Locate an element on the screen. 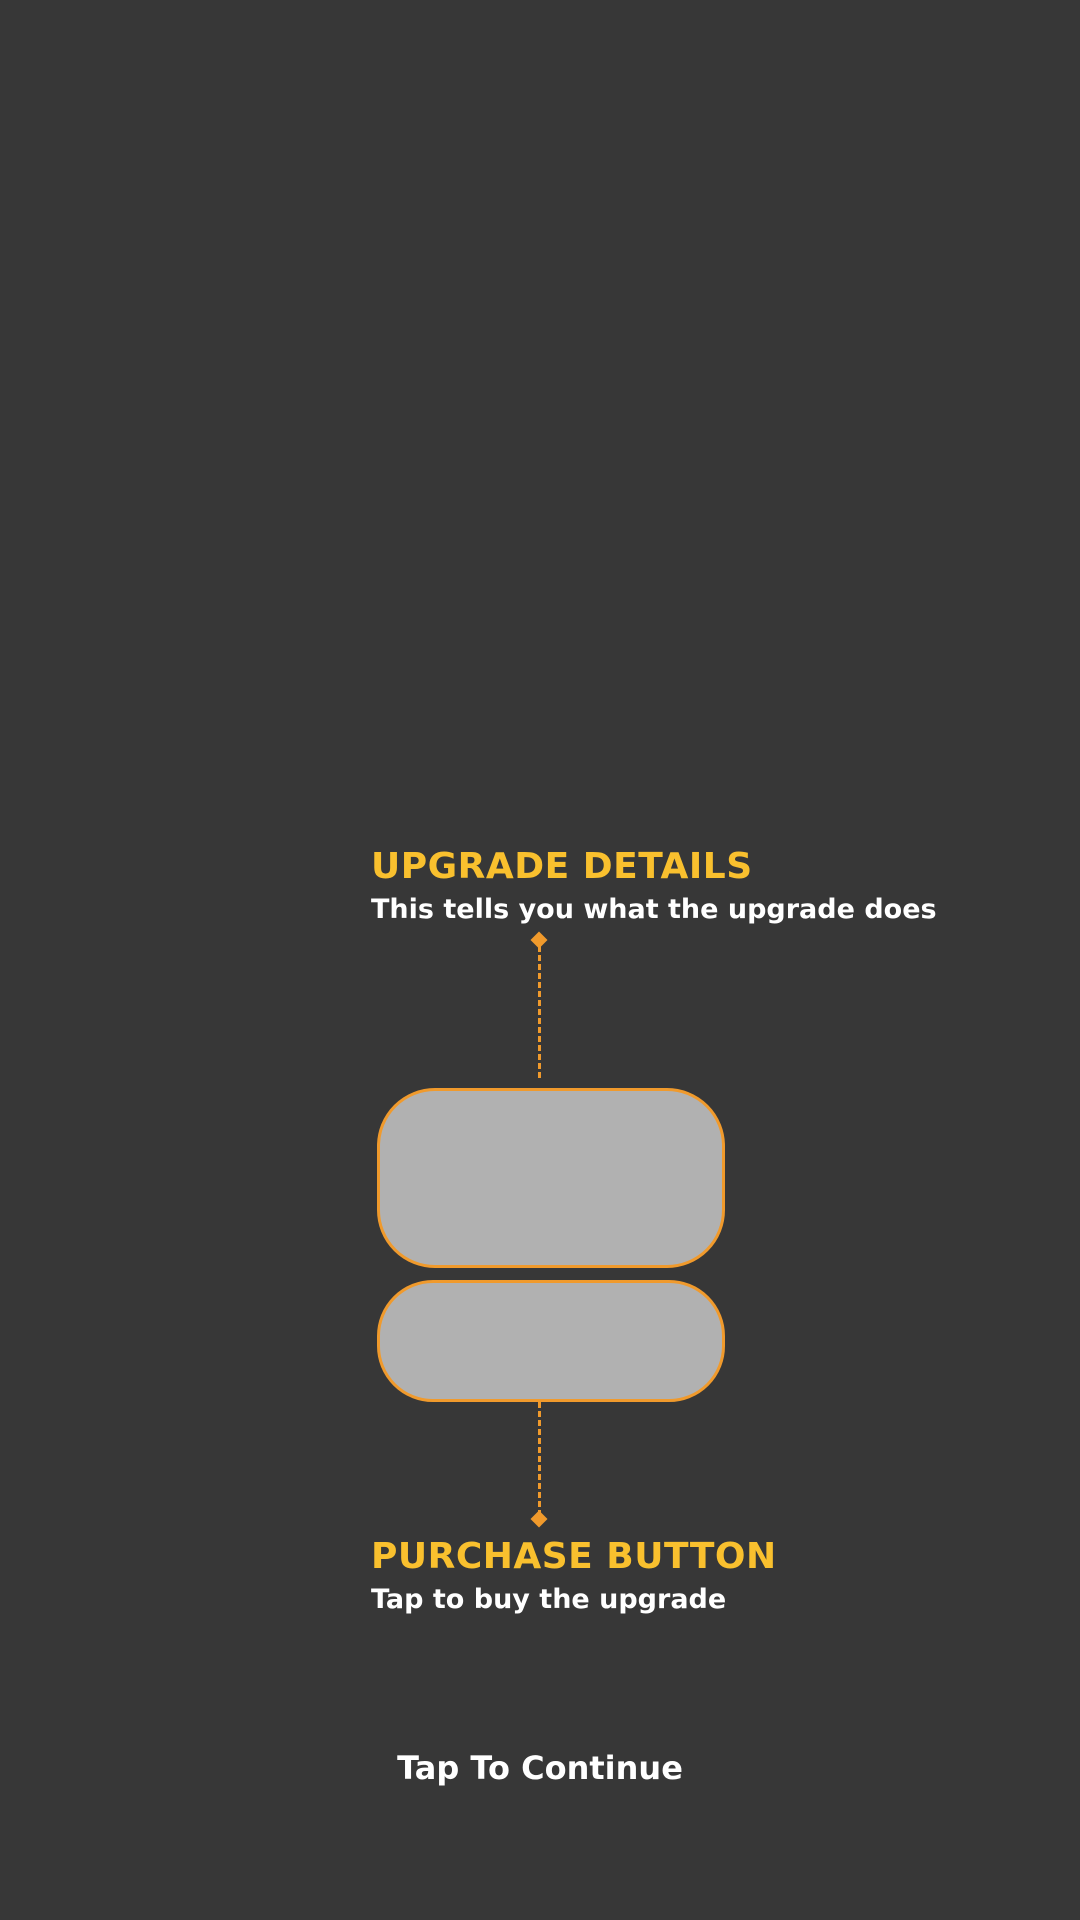 The width and height of the screenshot is (1080, 1920). purchase-button-title: PURCHASE BUTTON is located at coordinates (574, 1556).